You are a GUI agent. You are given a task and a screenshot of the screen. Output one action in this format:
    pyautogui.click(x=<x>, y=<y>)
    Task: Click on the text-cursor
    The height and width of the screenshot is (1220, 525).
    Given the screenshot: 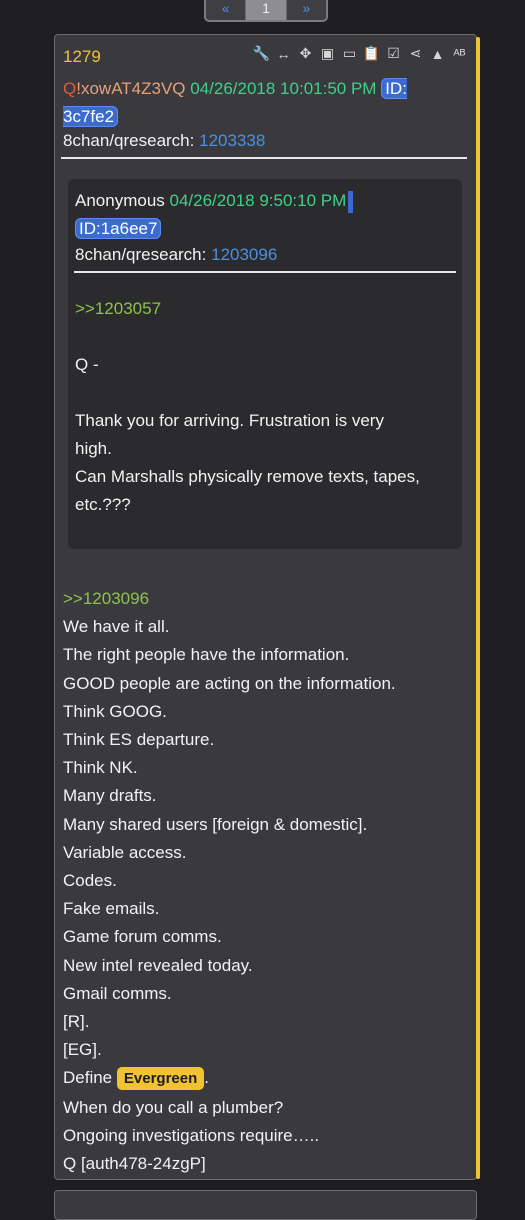 What is the action you would take?
    pyautogui.click(x=351, y=201)
    